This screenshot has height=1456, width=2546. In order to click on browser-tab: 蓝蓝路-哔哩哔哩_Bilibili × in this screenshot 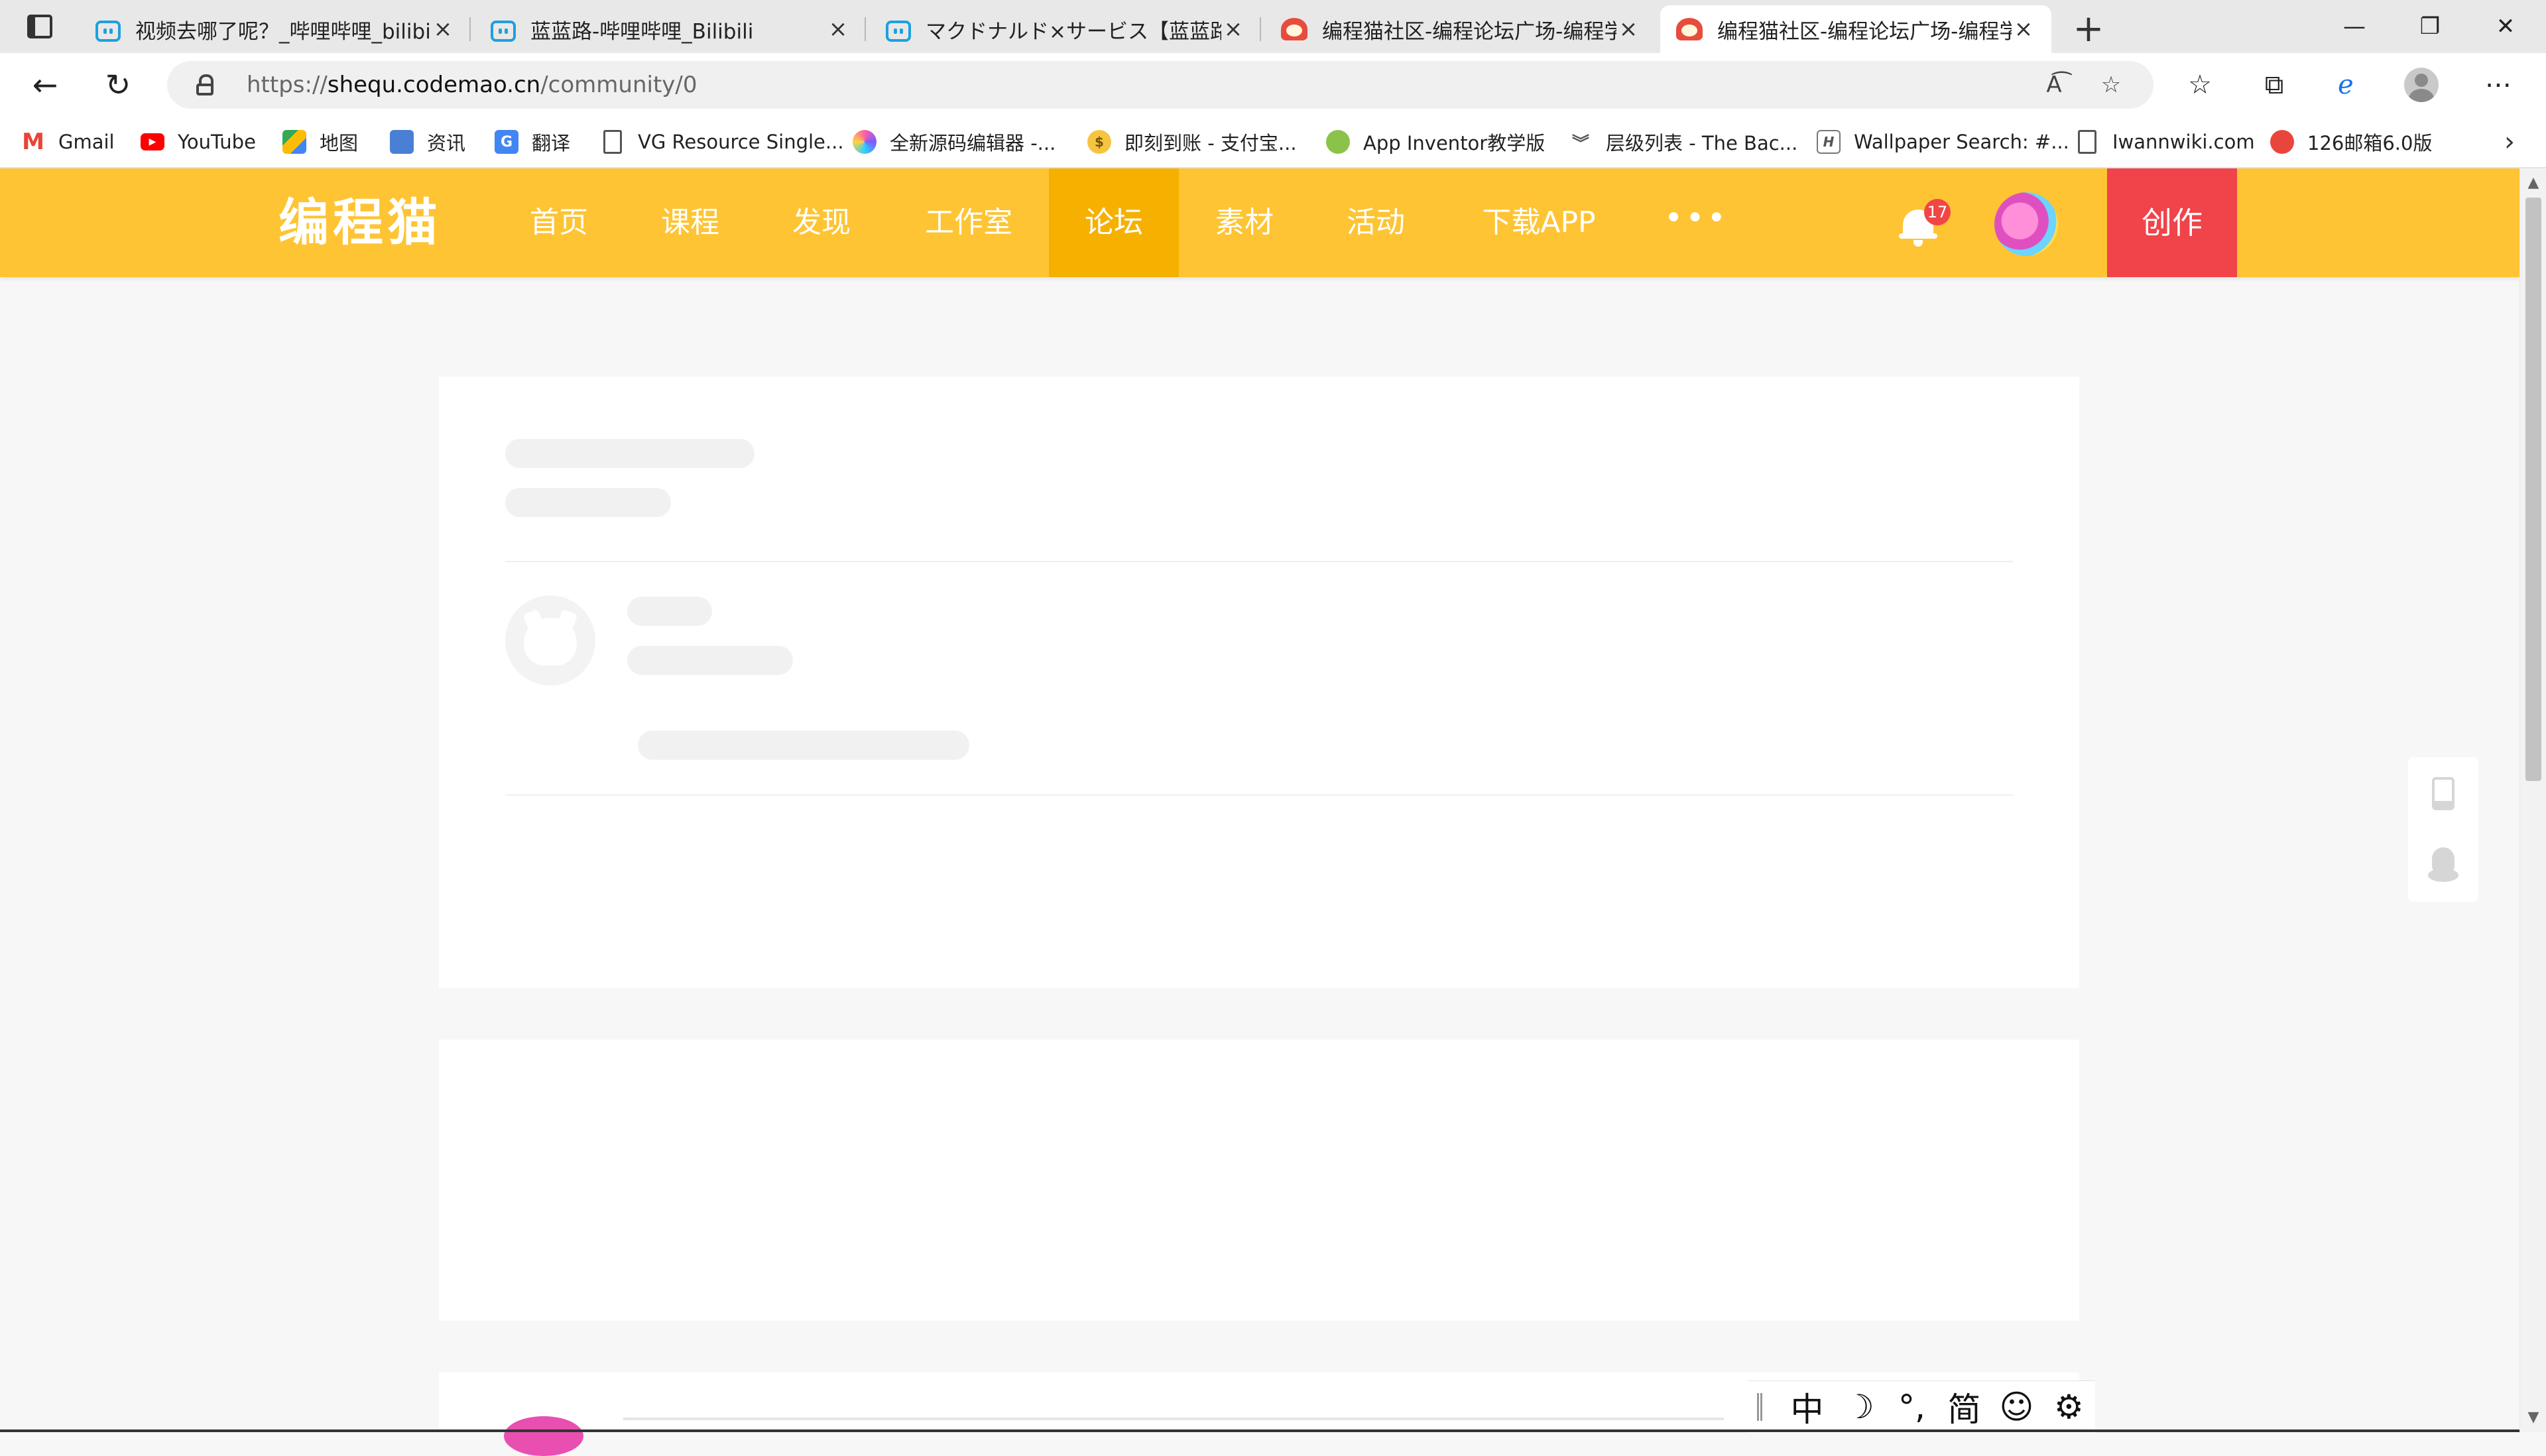, I will do `click(670, 29)`.